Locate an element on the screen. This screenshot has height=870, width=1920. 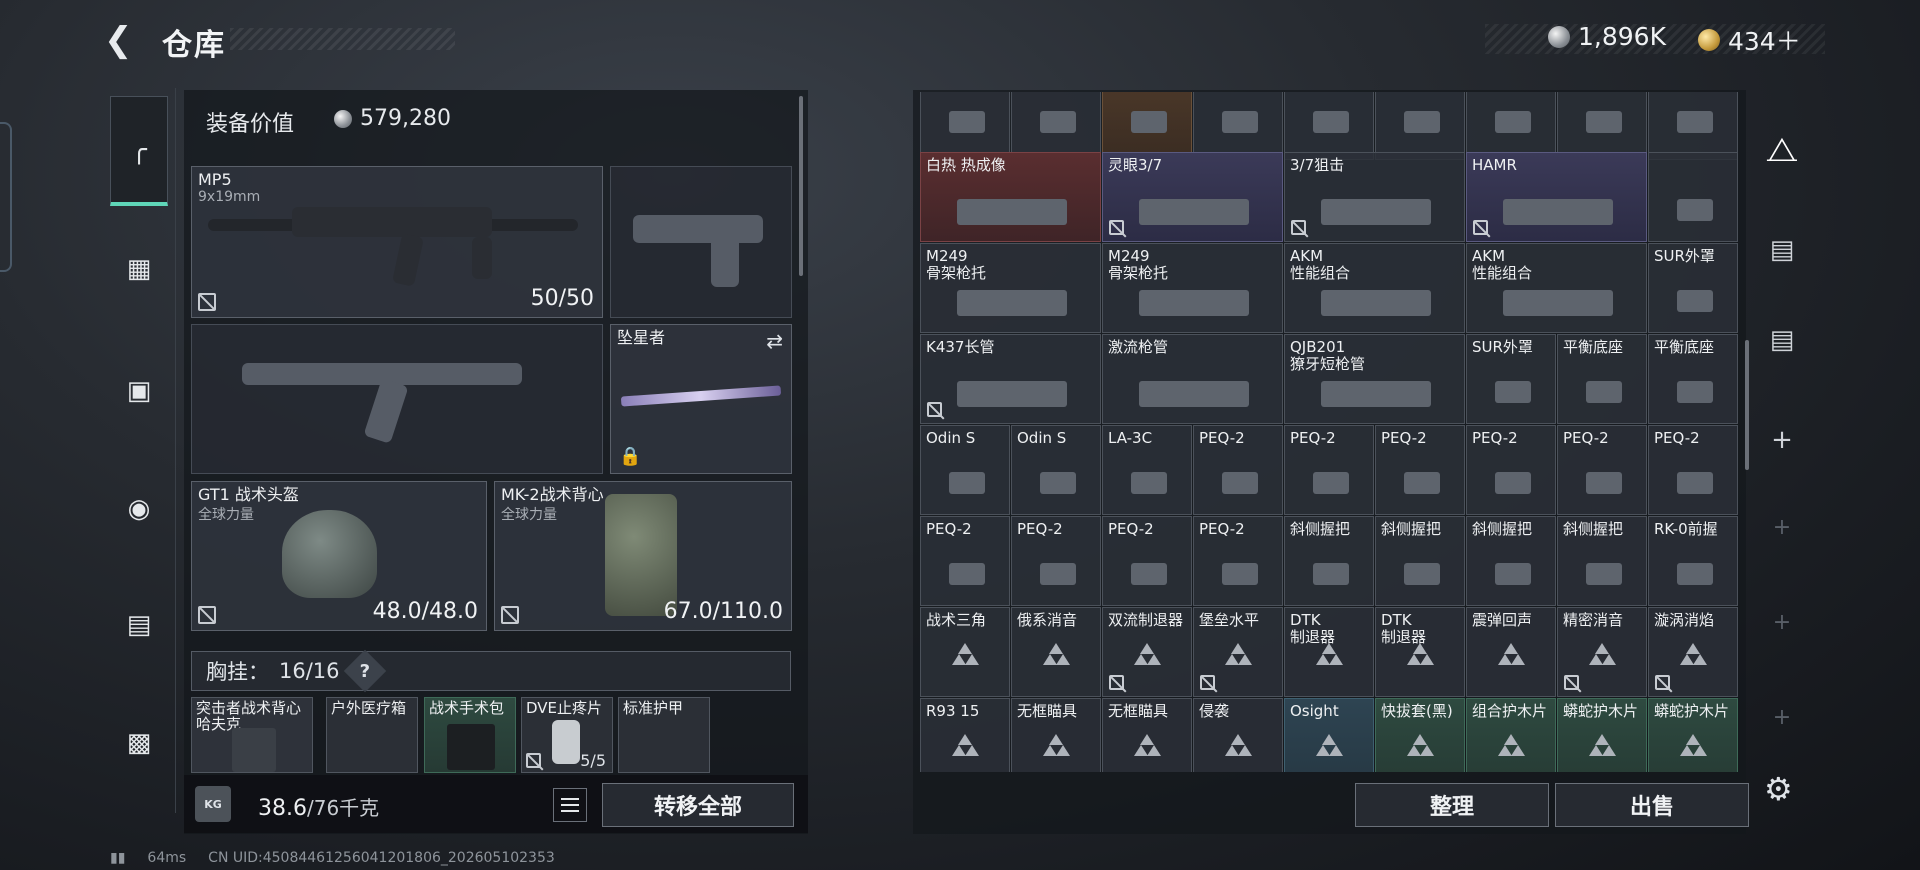
stash-item: QJB201 獠牙短枪管 is located at coordinates (1374, 379).